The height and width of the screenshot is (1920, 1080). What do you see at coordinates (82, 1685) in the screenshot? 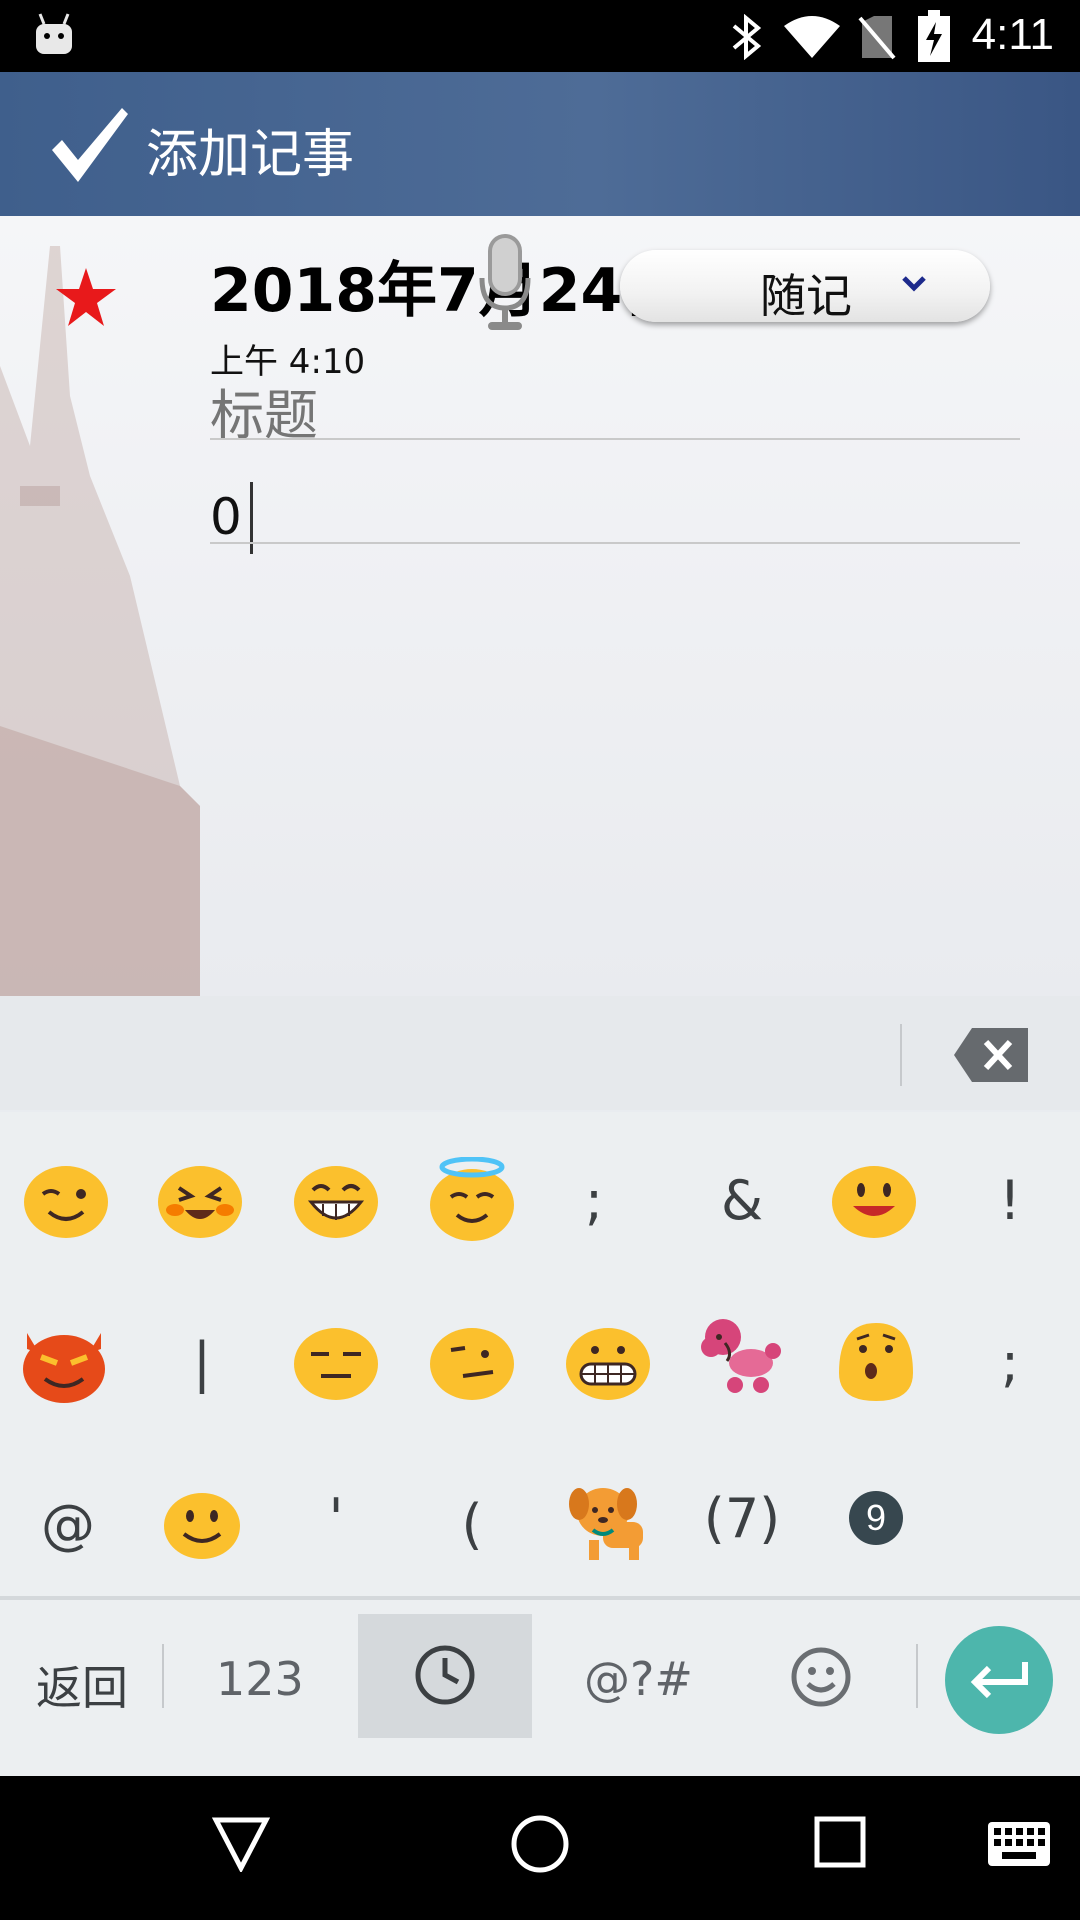
I see `back-key: 返回` at bounding box center [82, 1685].